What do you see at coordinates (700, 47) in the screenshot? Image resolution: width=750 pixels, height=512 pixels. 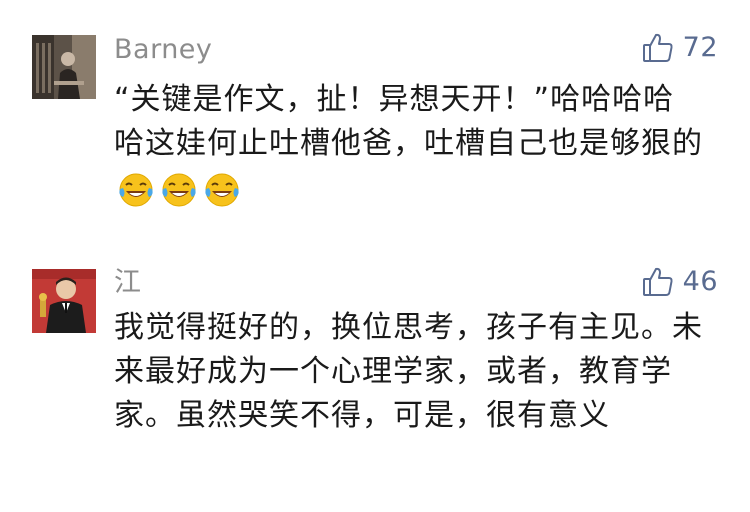 I see `like-count: 72` at bounding box center [700, 47].